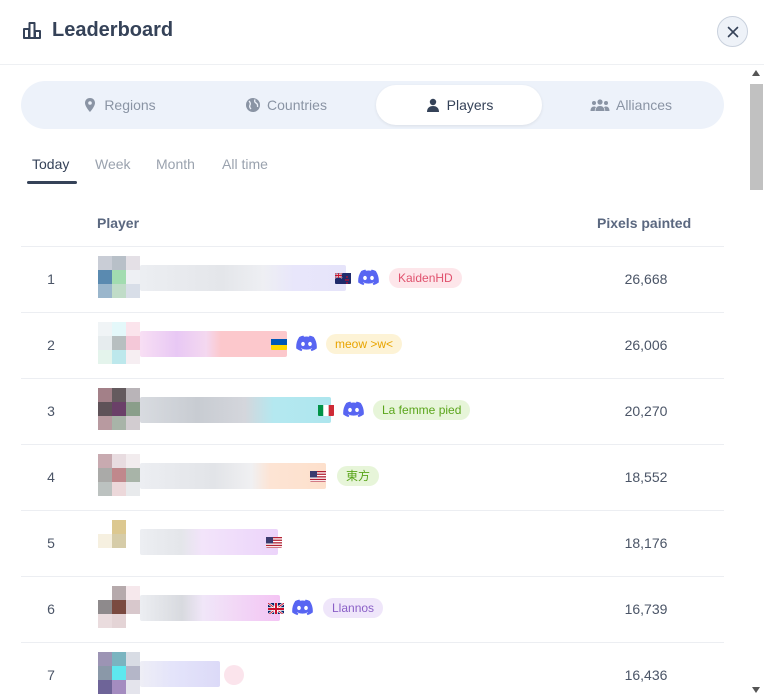 The image size is (764, 698). Describe the element at coordinates (358, 476) in the screenshot. I see `player-tag: 東方` at that location.